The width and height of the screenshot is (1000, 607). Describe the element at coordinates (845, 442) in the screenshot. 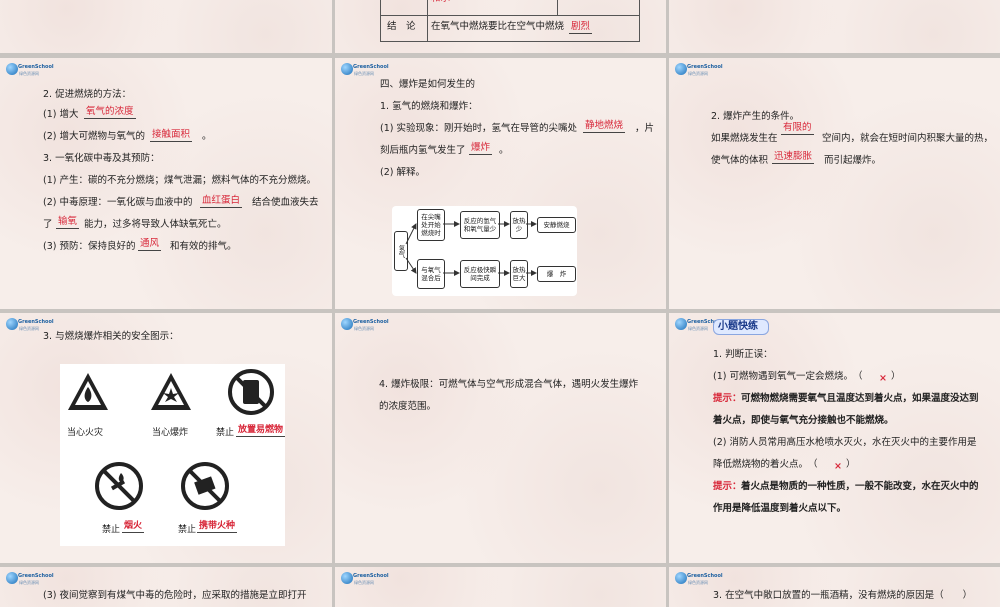

I see `line-q2: (2) 消防人员常用高压水枪喷水灭火，水在灭火中的主要作用是` at that location.